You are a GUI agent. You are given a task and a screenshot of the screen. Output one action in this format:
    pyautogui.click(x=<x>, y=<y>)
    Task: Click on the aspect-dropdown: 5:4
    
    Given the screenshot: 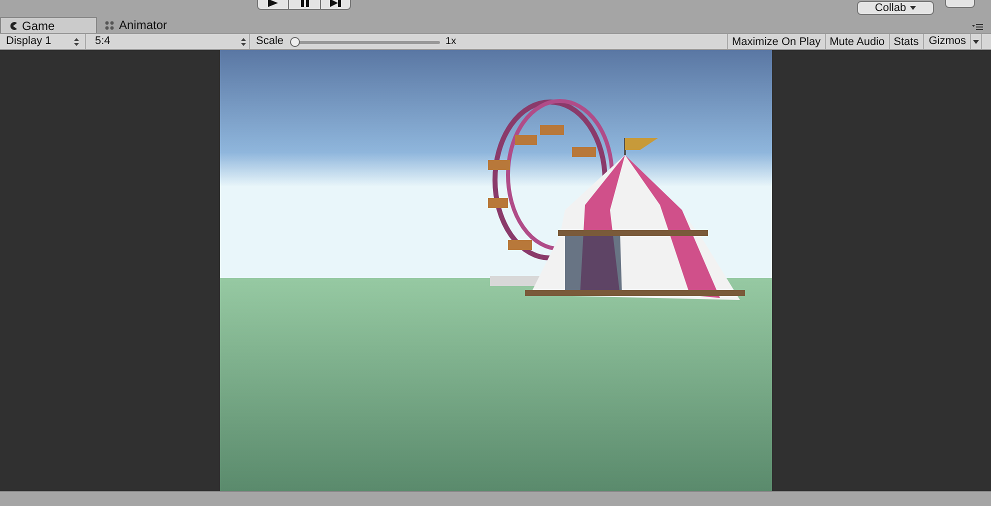 What is the action you would take?
    pyautogui.click(x=169, y=41)
    